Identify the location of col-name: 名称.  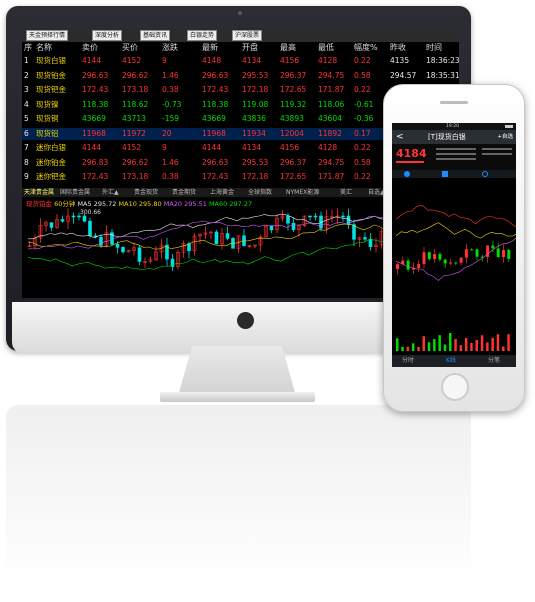
(44, 47).